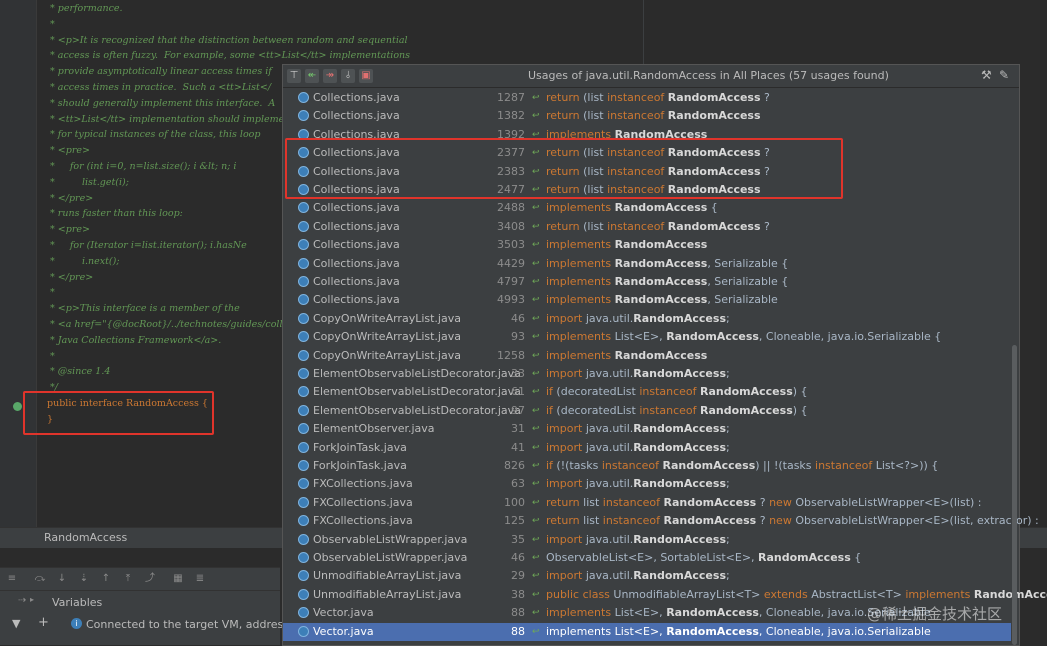 This screenshot has height=646, width=1047. Describe the element at coordinates (514, 502) in the screenshot. I see `usage-line-number: 100` at that location.